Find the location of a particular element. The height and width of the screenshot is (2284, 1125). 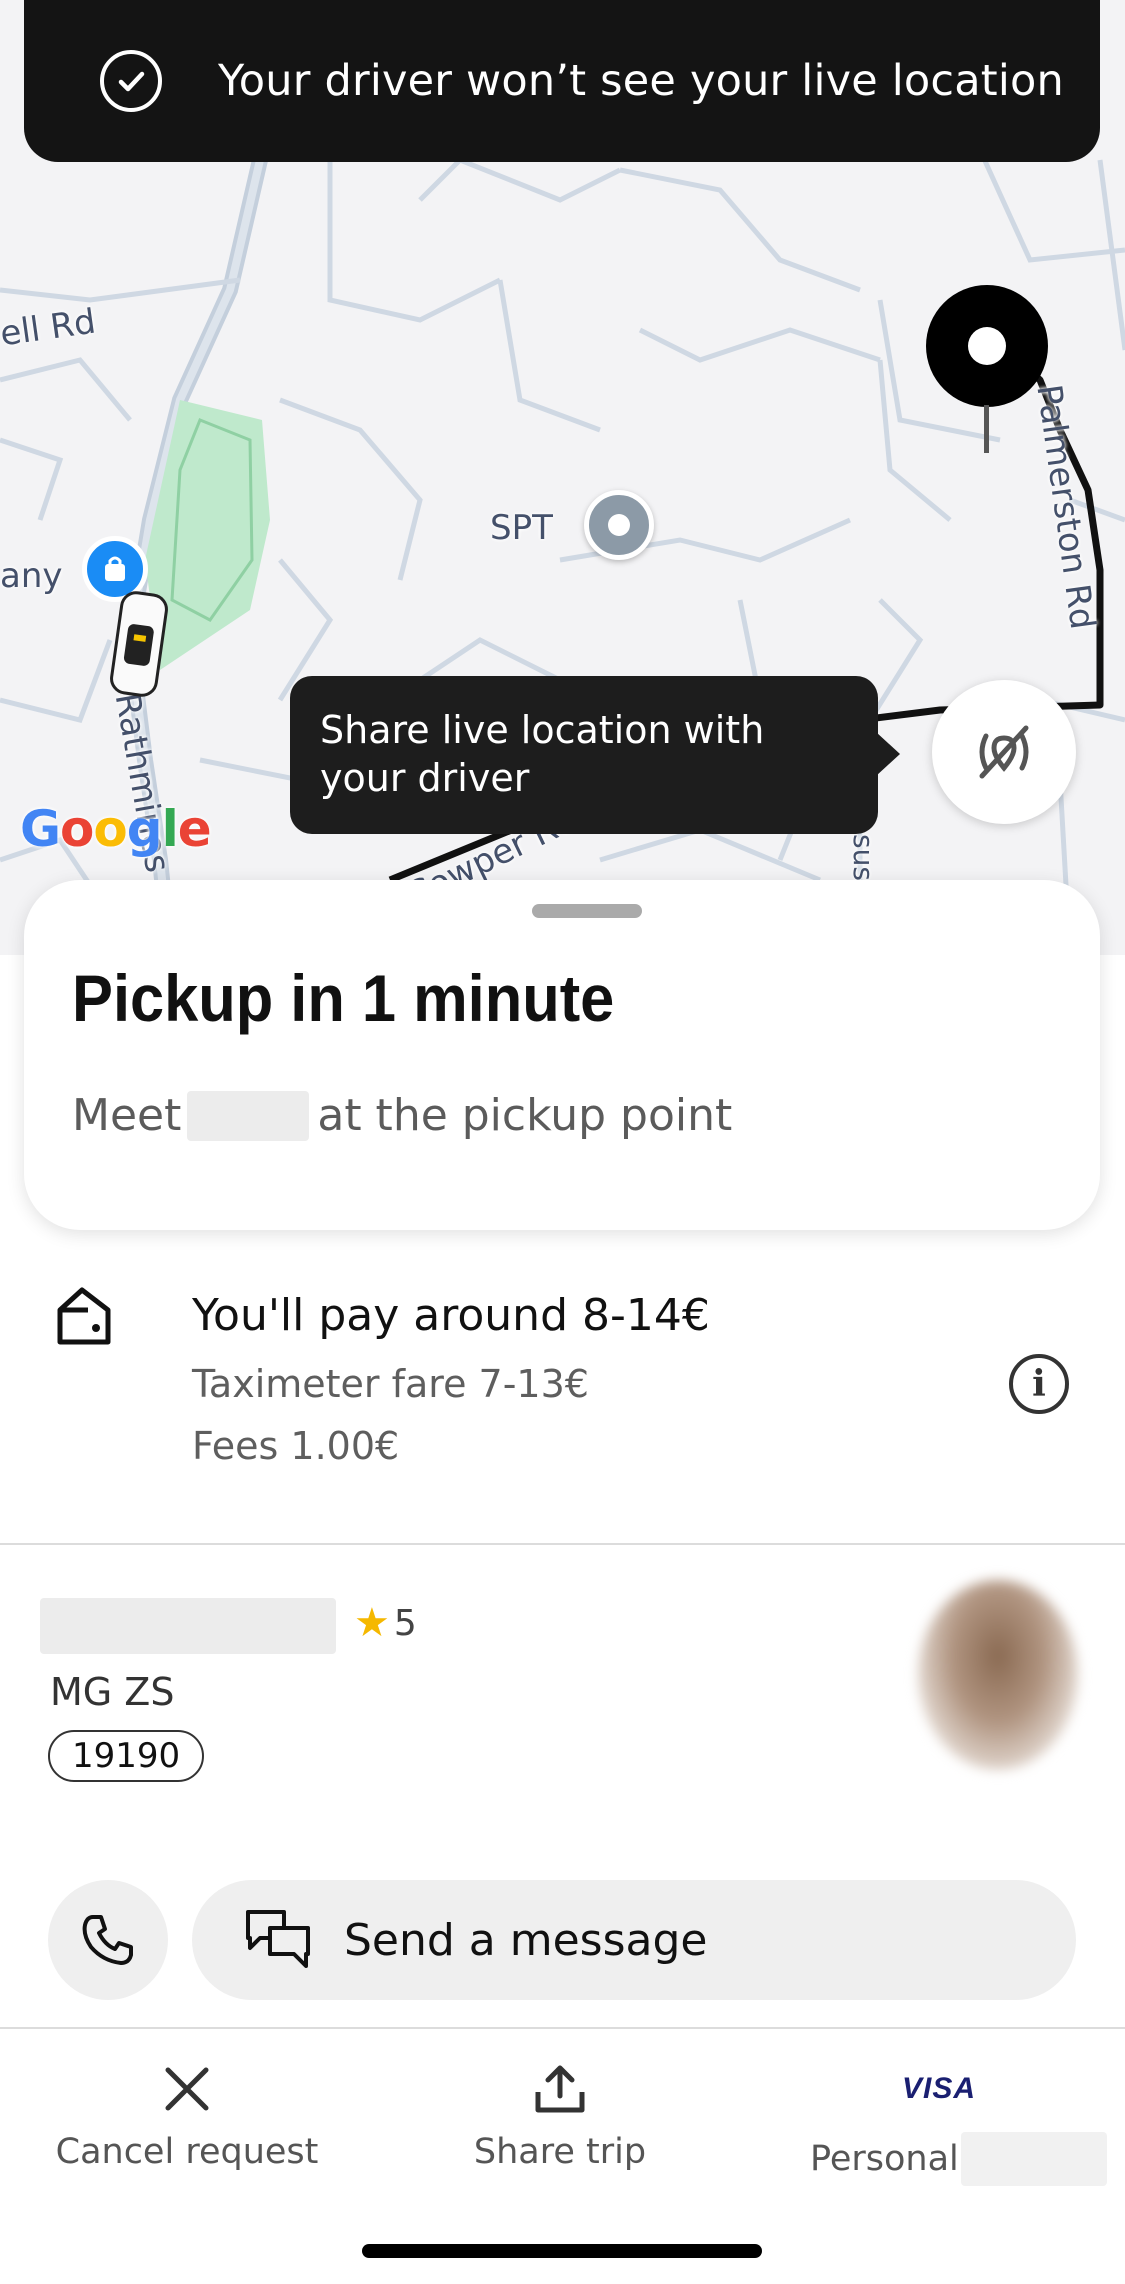

phone-icon is located at coordinates (107, 1940).